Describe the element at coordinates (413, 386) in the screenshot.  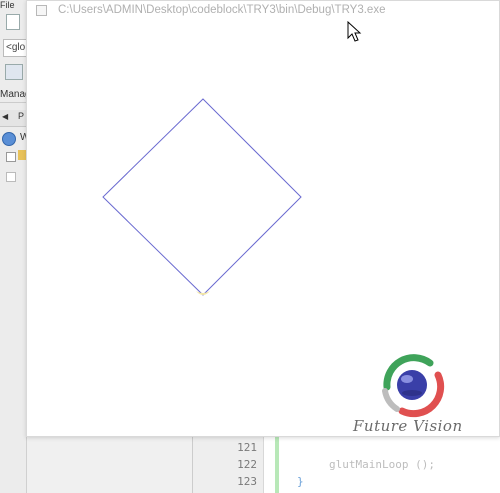
I see `logo-emblem` at that location.